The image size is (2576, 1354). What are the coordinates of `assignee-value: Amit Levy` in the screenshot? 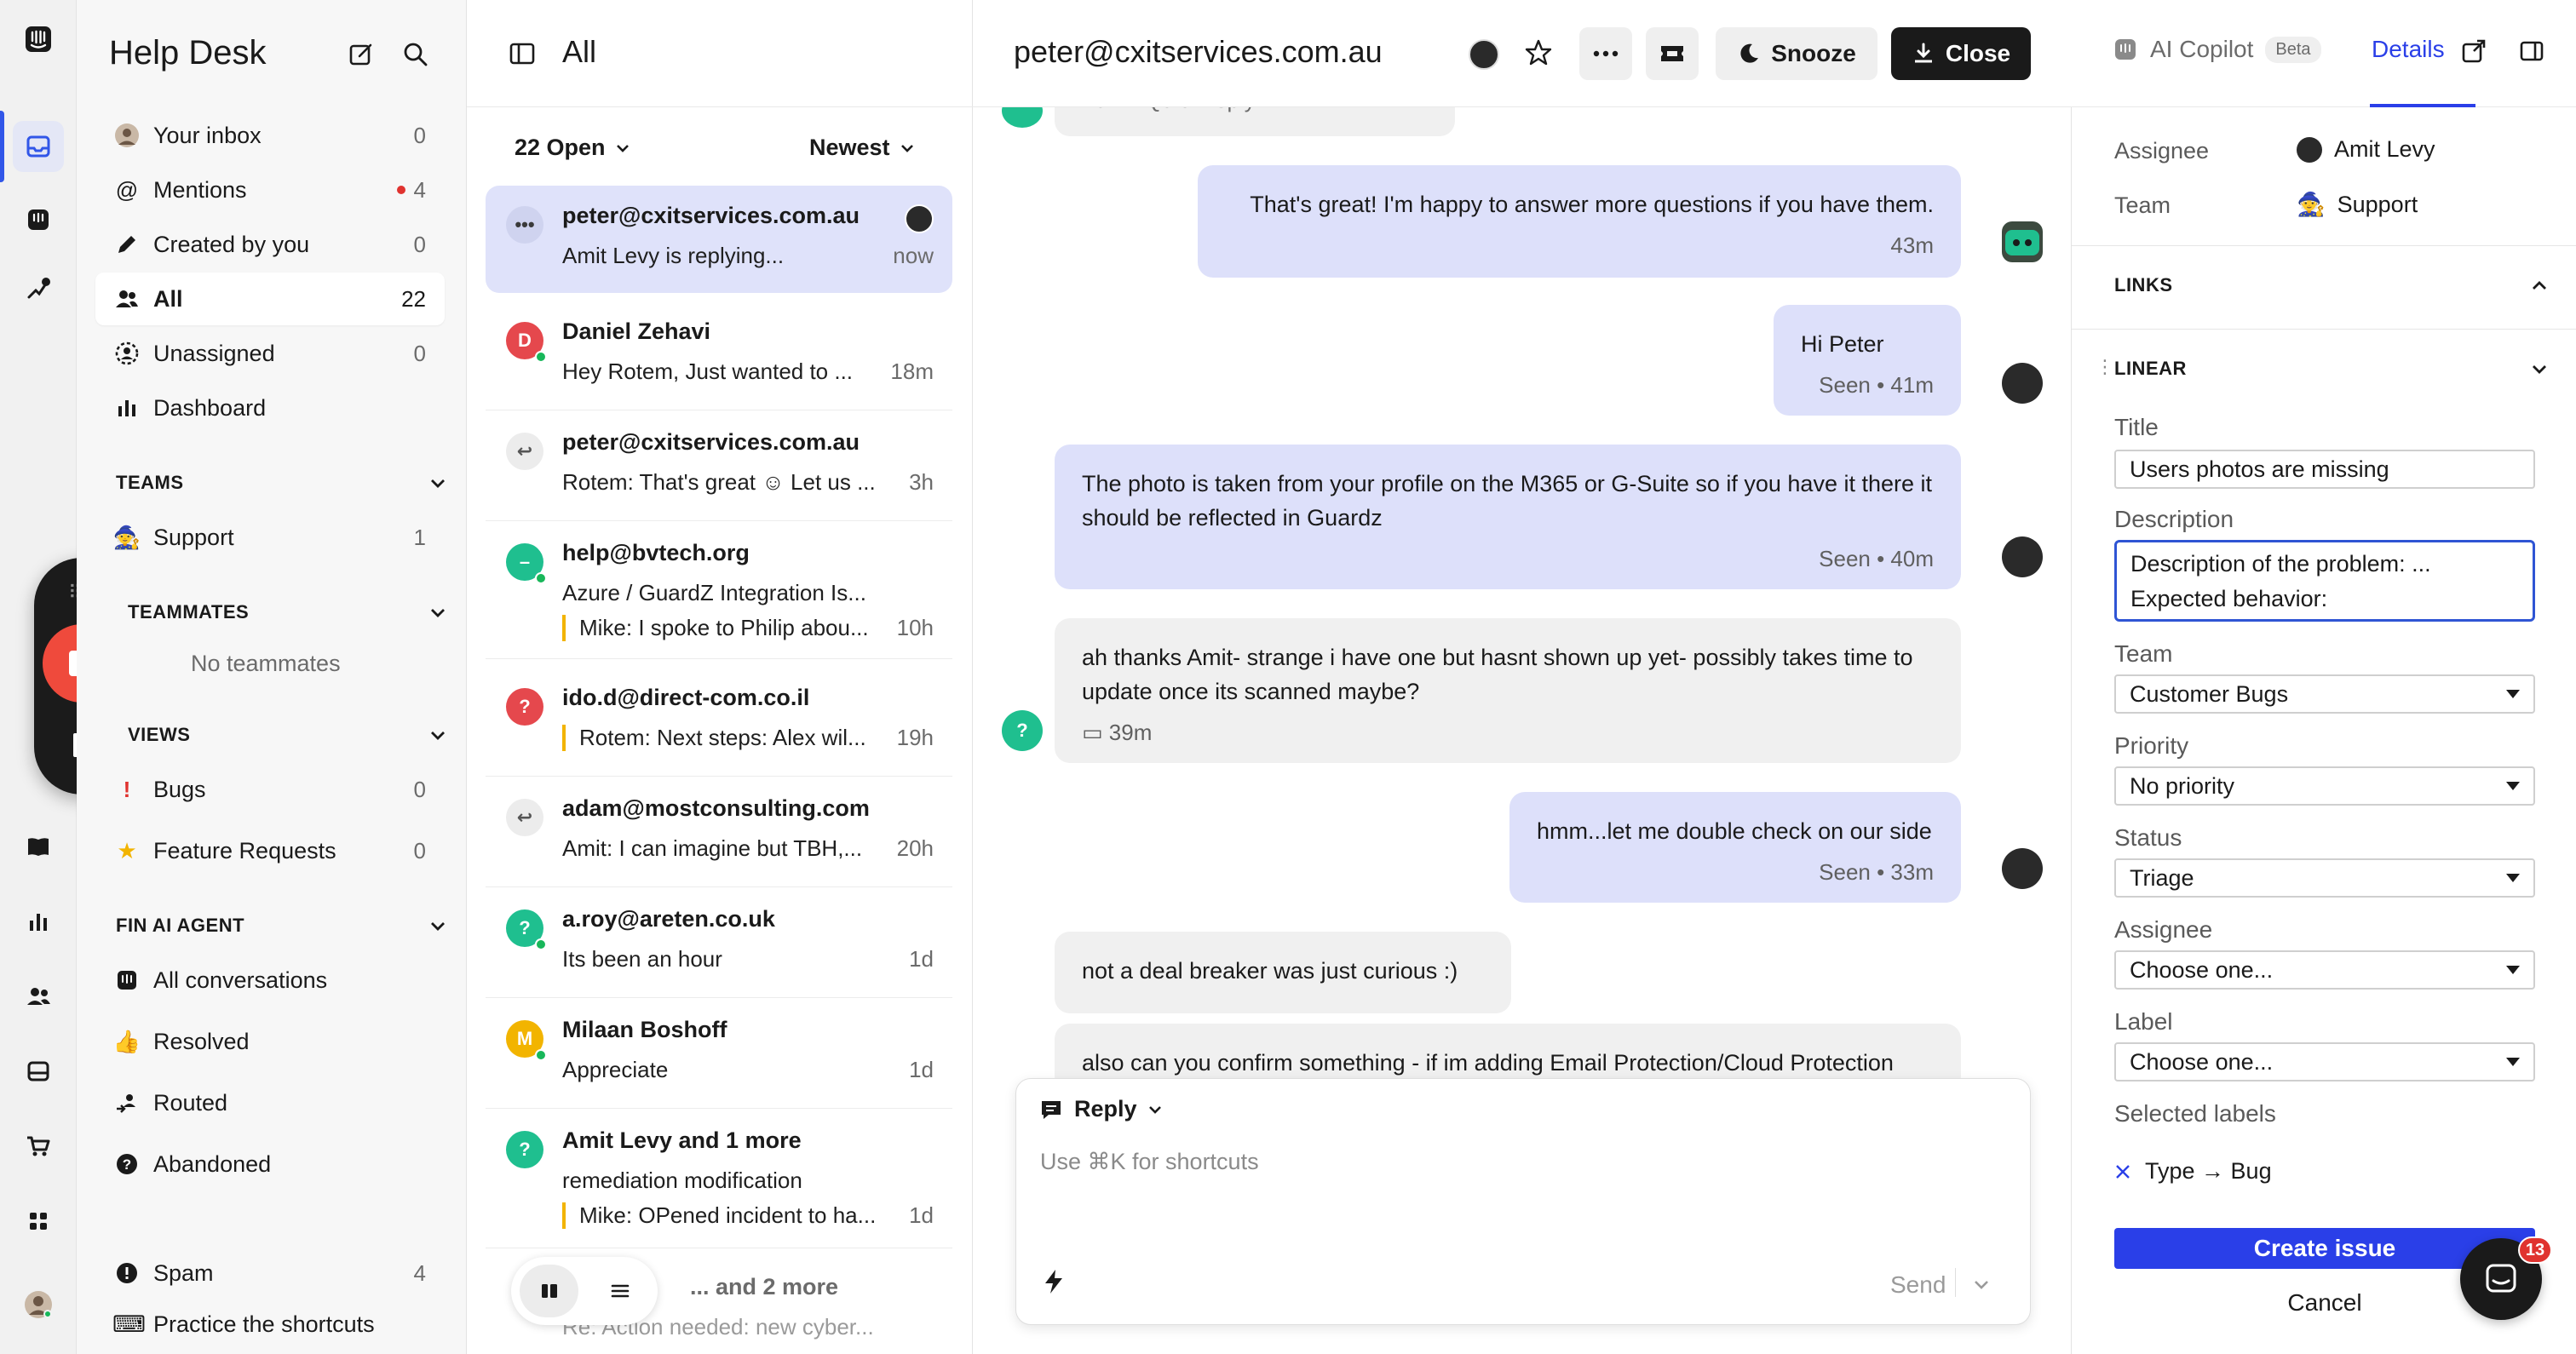 It's located at (2366, 149).